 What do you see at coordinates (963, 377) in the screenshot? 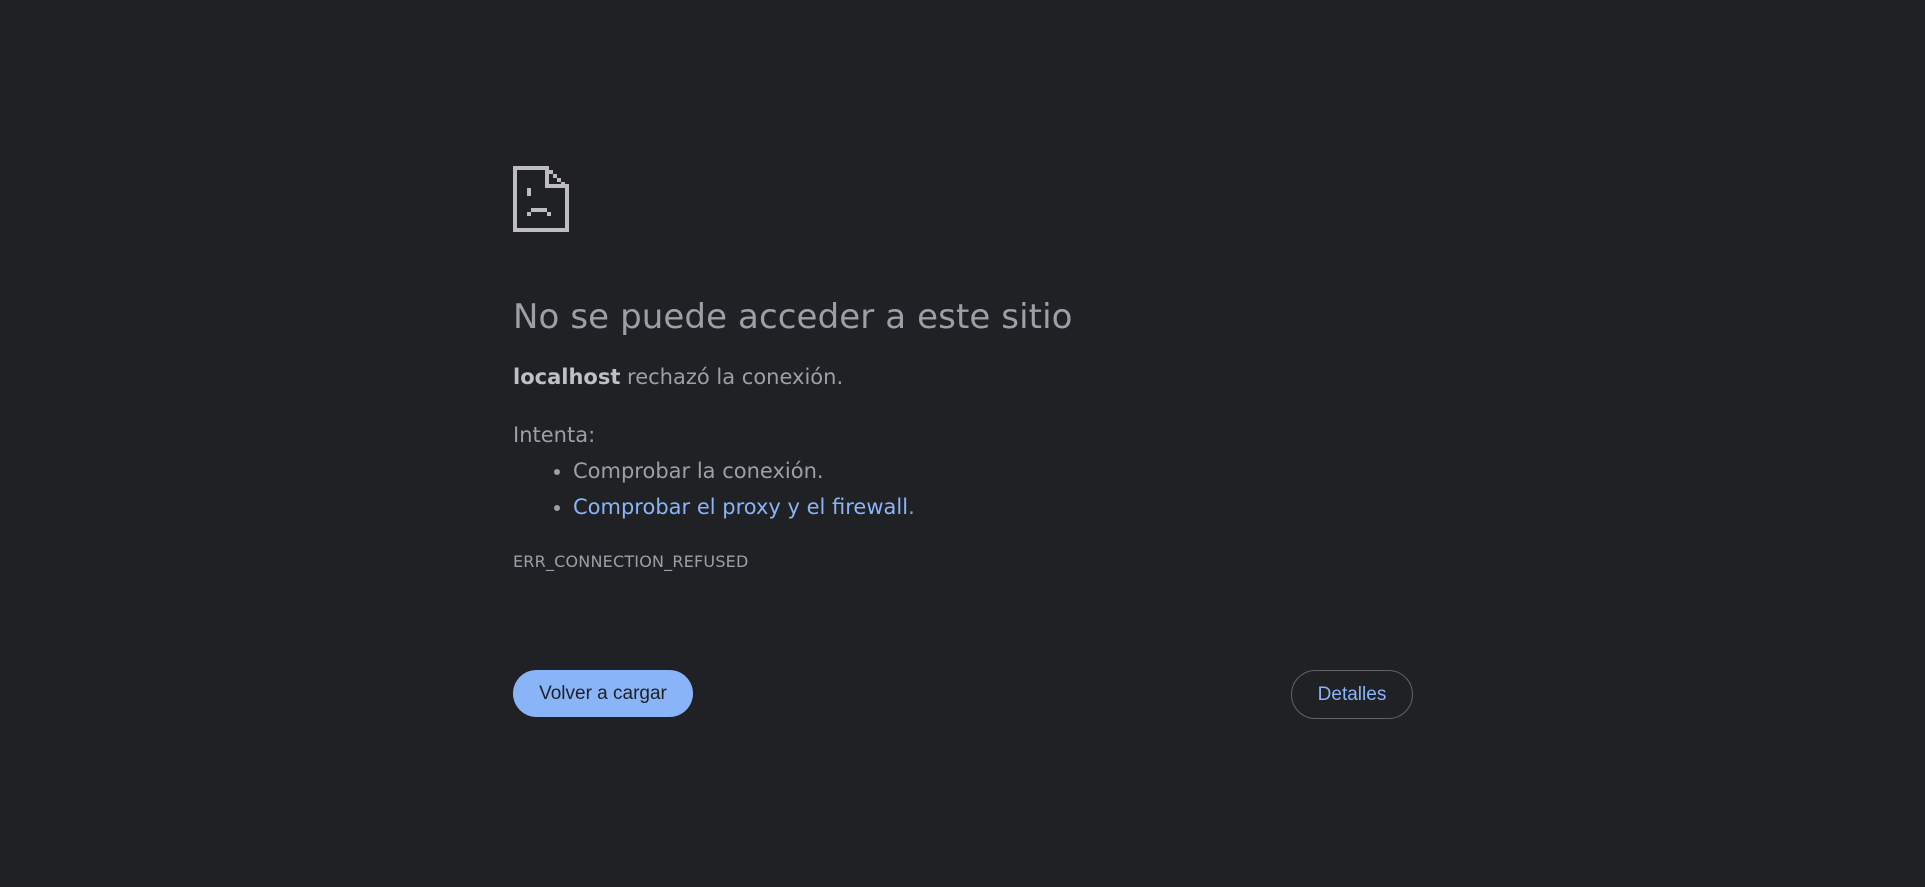
I see `error-summary: localhost rechazó la conexión.` at bounding box center [963, 377].